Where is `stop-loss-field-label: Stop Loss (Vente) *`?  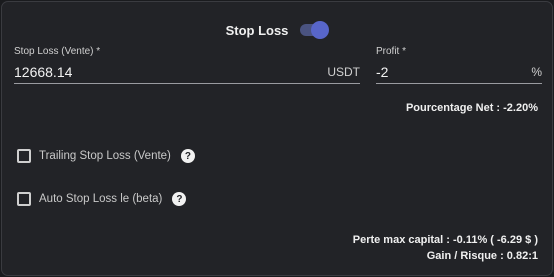 stop-loss-field-label: Stop Loss (Vente) * is located at coordinates (57, 51).